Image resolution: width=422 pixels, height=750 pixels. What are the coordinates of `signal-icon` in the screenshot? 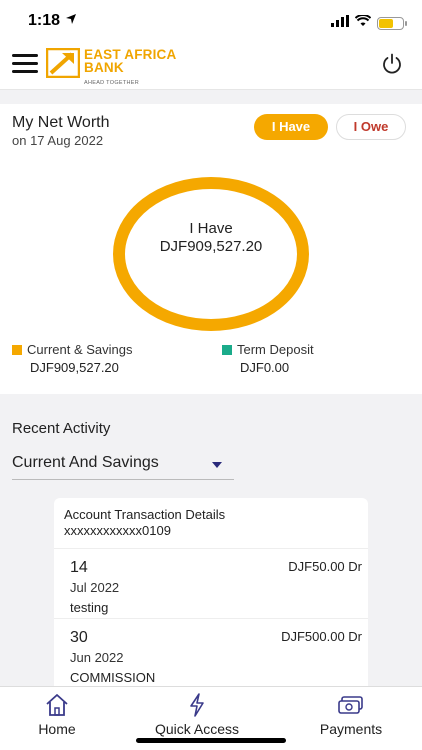 It's located at (340, 23).